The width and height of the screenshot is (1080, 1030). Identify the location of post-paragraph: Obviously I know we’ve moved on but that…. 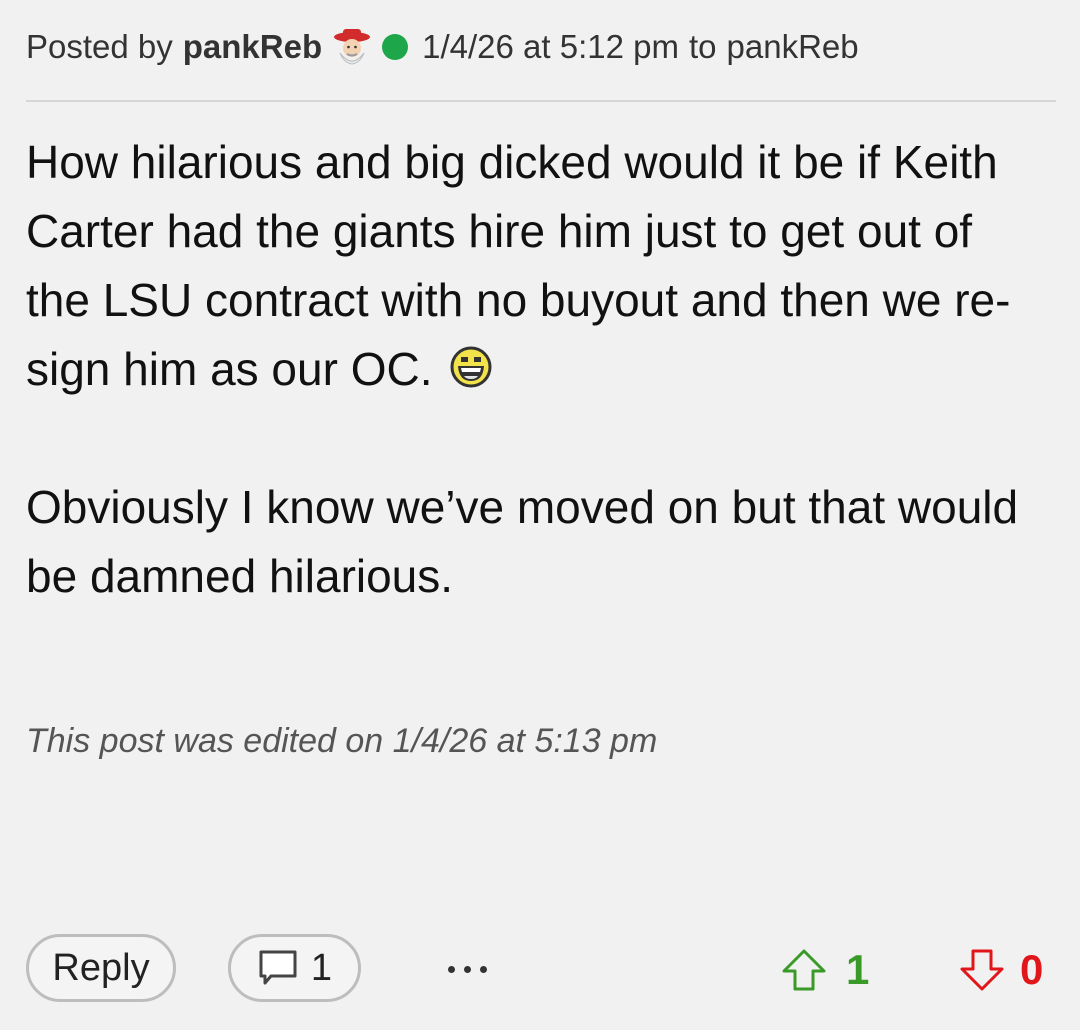
(522, 541).